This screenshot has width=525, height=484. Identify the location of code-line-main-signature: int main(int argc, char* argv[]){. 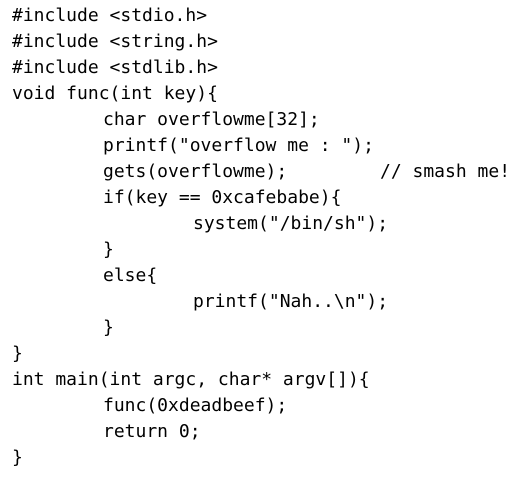
(191, 379).